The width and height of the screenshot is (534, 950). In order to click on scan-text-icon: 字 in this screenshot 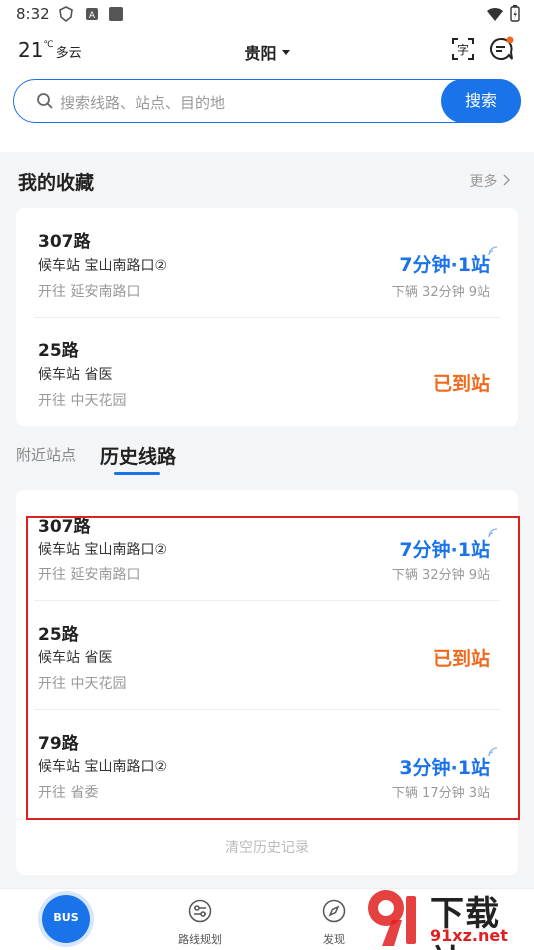, I will do `click(463, 49)`.